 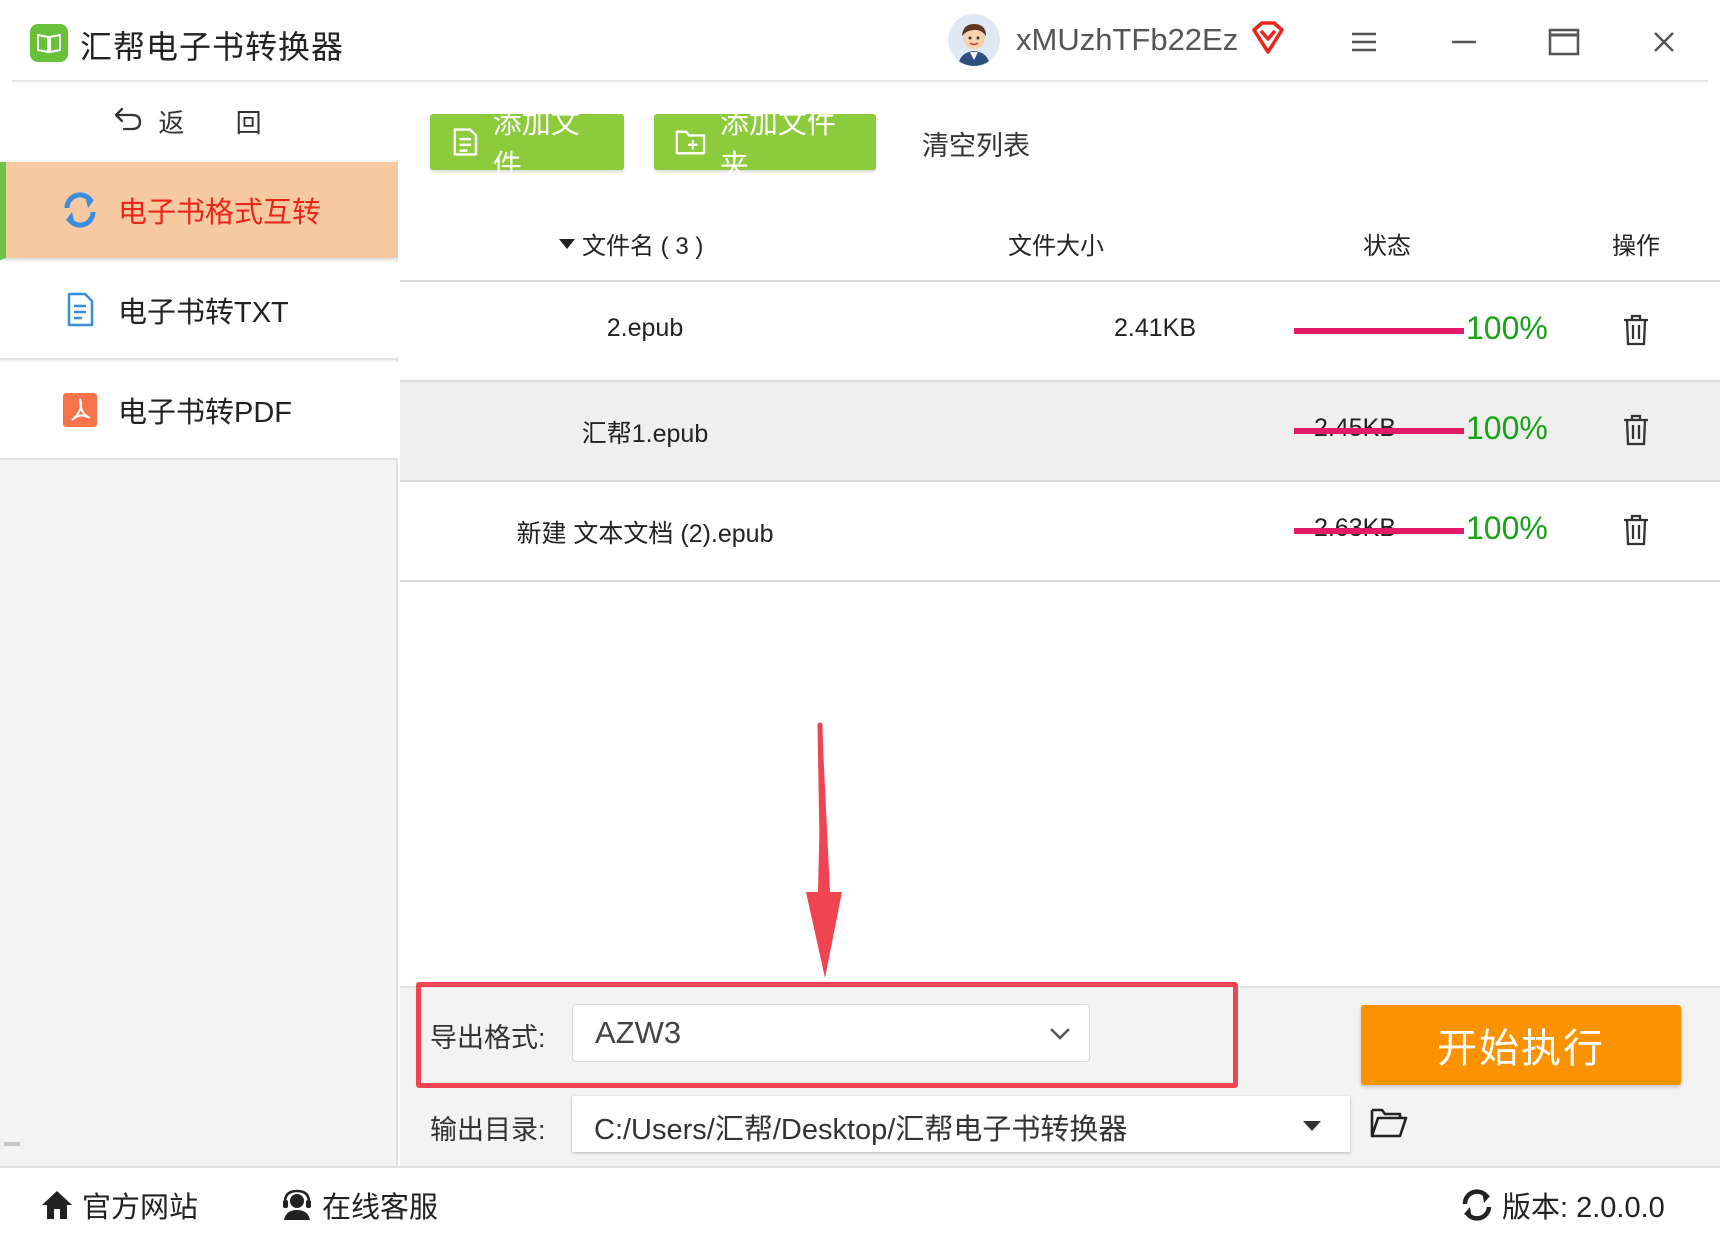 I want to click on app-logo-icon, so click(x=49, y=43).